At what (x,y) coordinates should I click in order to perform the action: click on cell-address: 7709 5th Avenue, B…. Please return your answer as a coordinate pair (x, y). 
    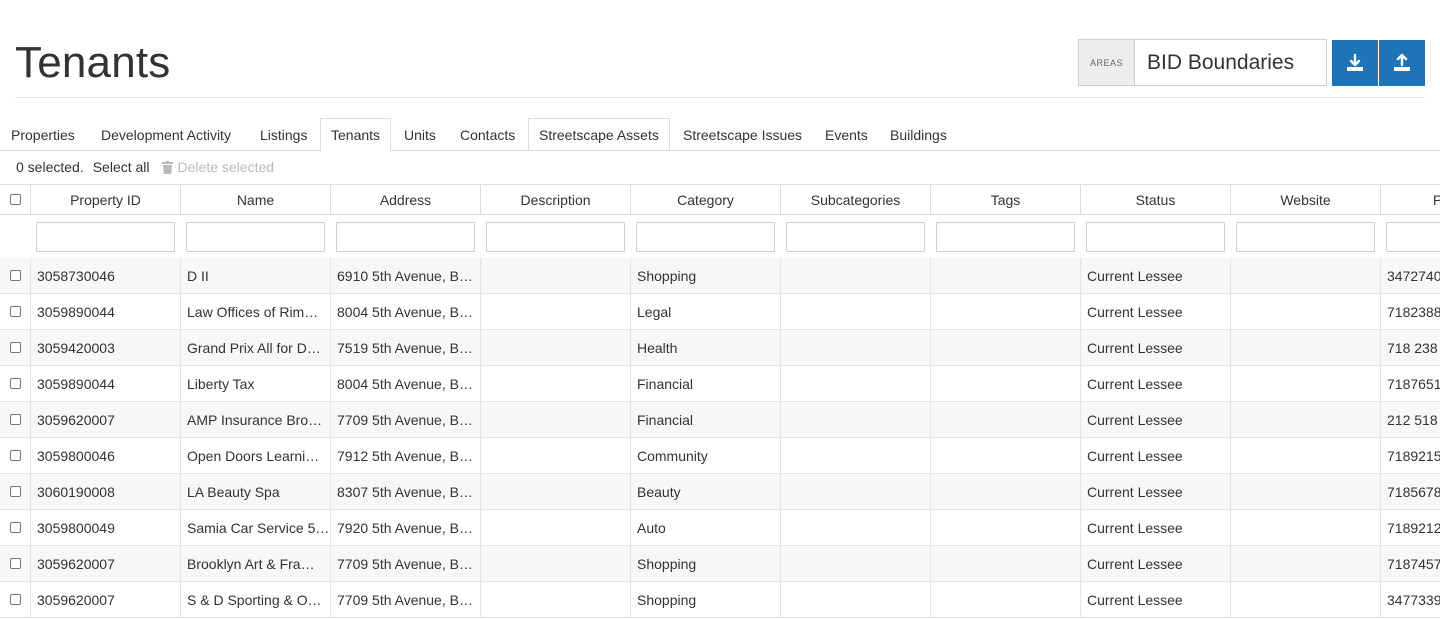
    Looking at the image, I should click on (406, 419).